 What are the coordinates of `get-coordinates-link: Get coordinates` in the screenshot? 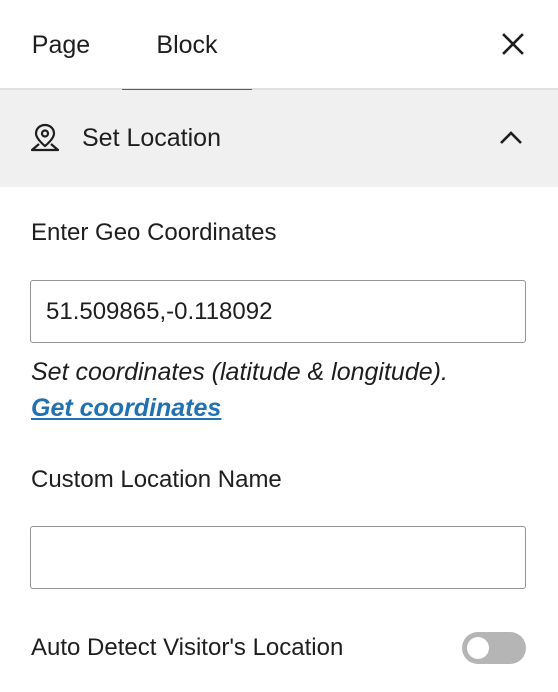 It's located at (126, 408).